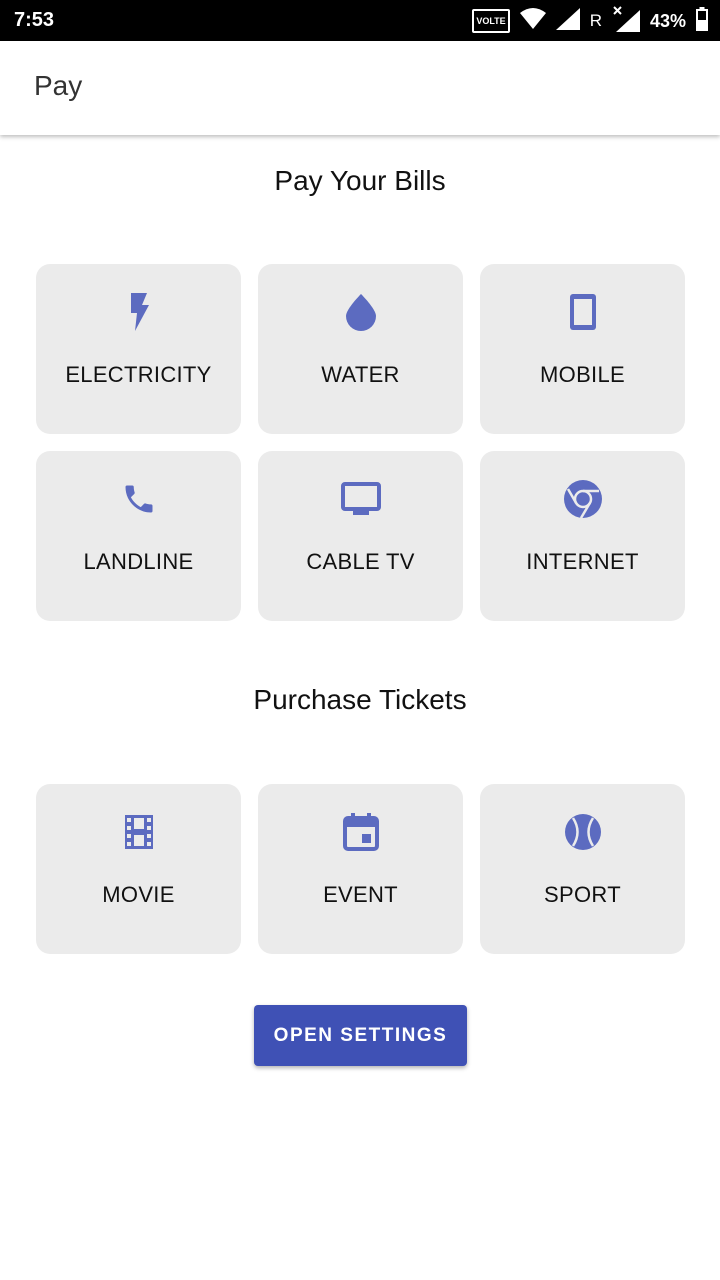 The width and height of the screenshot is (720, 1280). What do you see at coordinates (360, 88) in the screenshot?
I see `app-bar: Pay` at bounding box center [360, 88].